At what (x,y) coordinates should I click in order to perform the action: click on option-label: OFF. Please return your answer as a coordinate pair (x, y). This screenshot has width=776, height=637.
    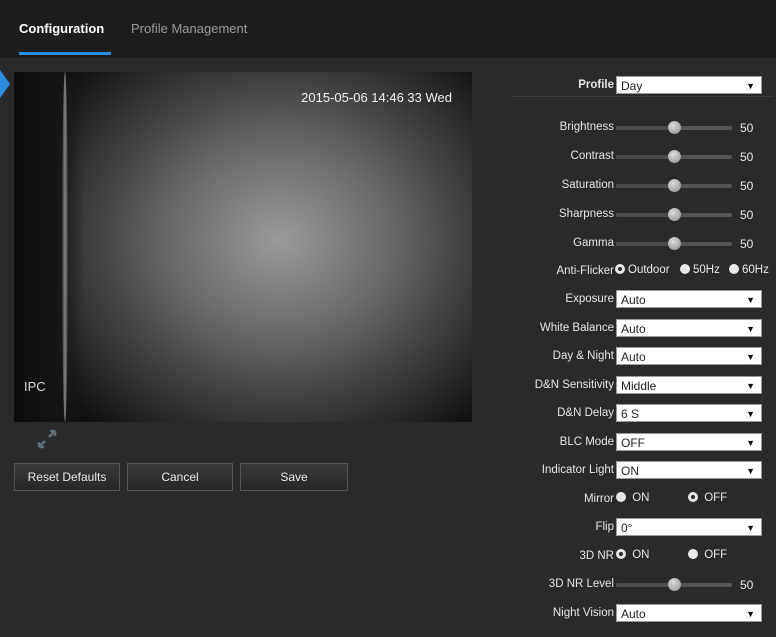
    Looking at the image, I should click on (716, 555).